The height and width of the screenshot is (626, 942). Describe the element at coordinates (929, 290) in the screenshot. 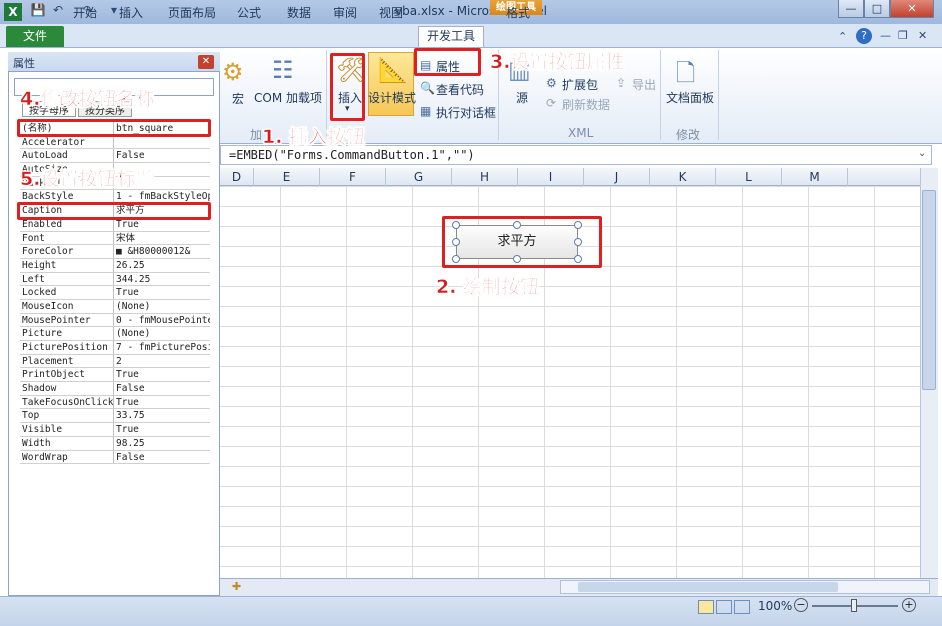

I see `vertical-scroll-thumb` at that location.